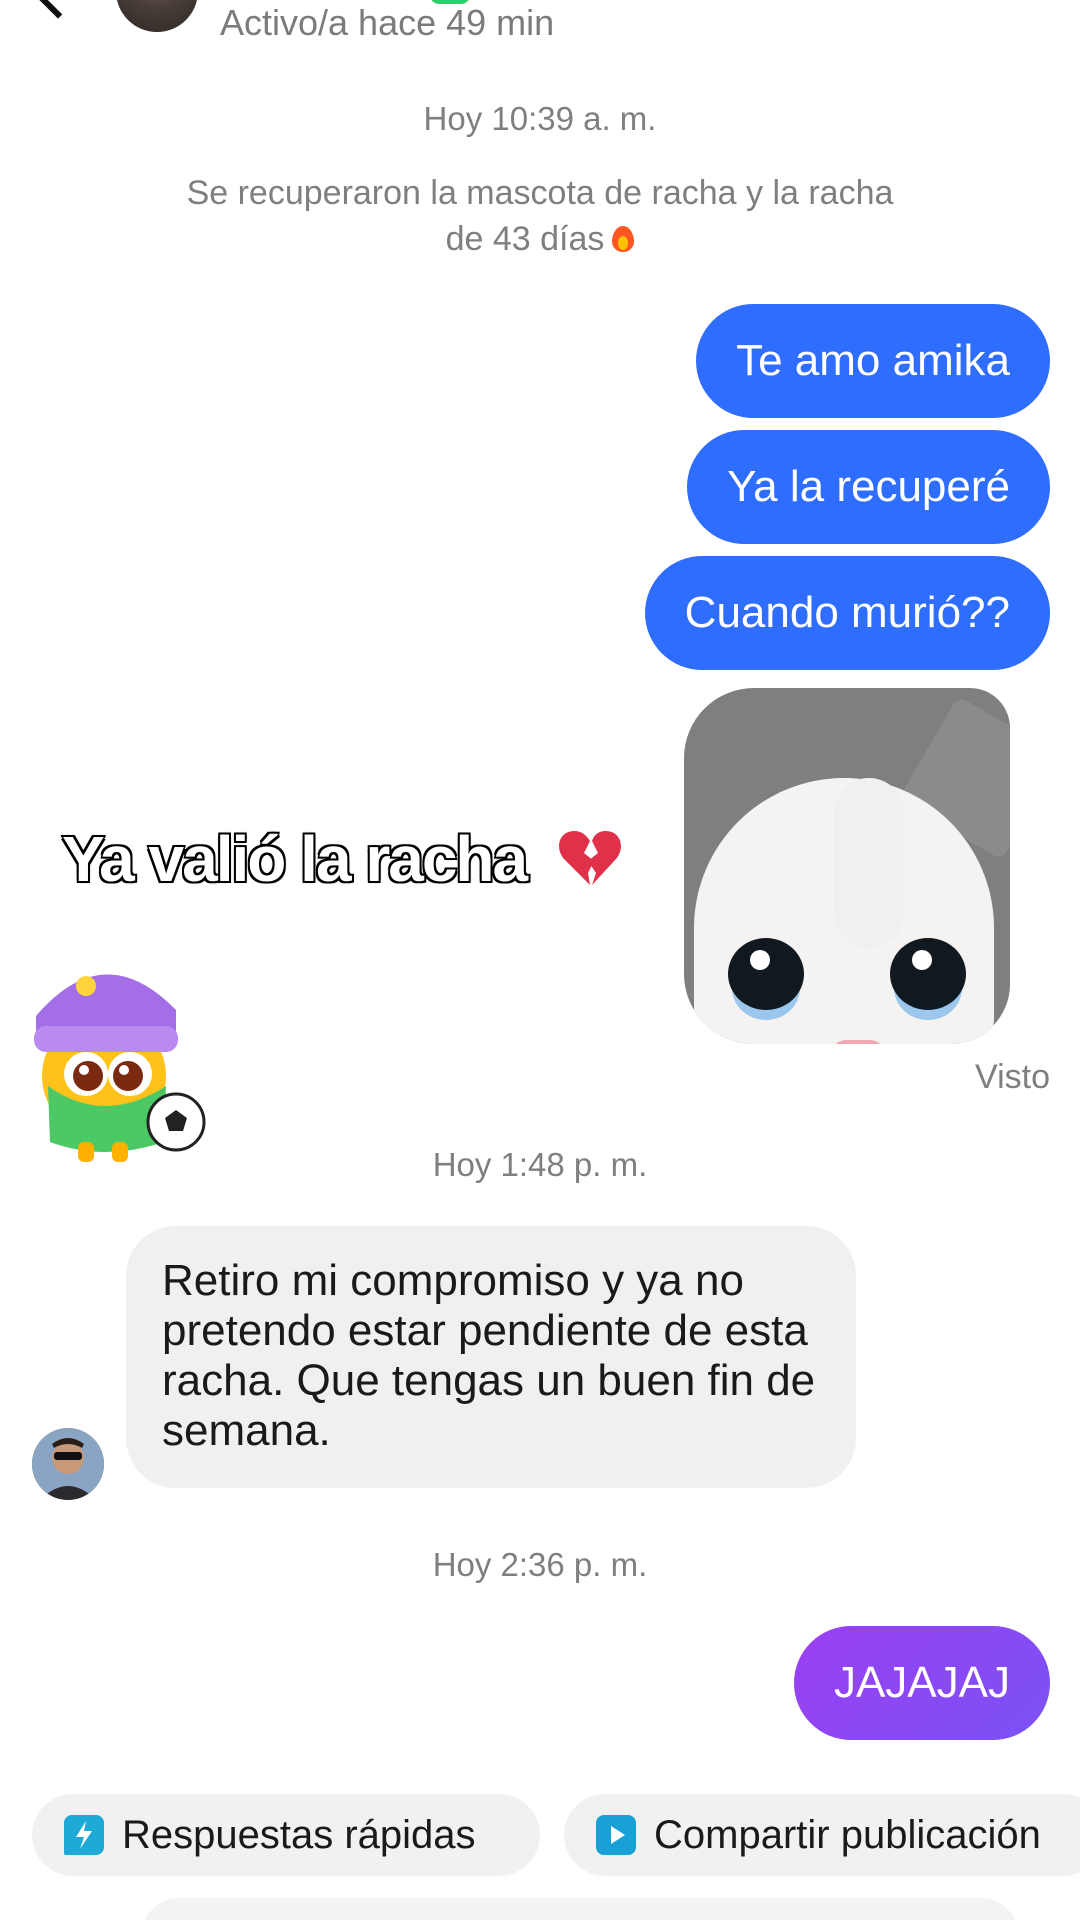  I want to click on cat-eye-left, so click(766, 974).